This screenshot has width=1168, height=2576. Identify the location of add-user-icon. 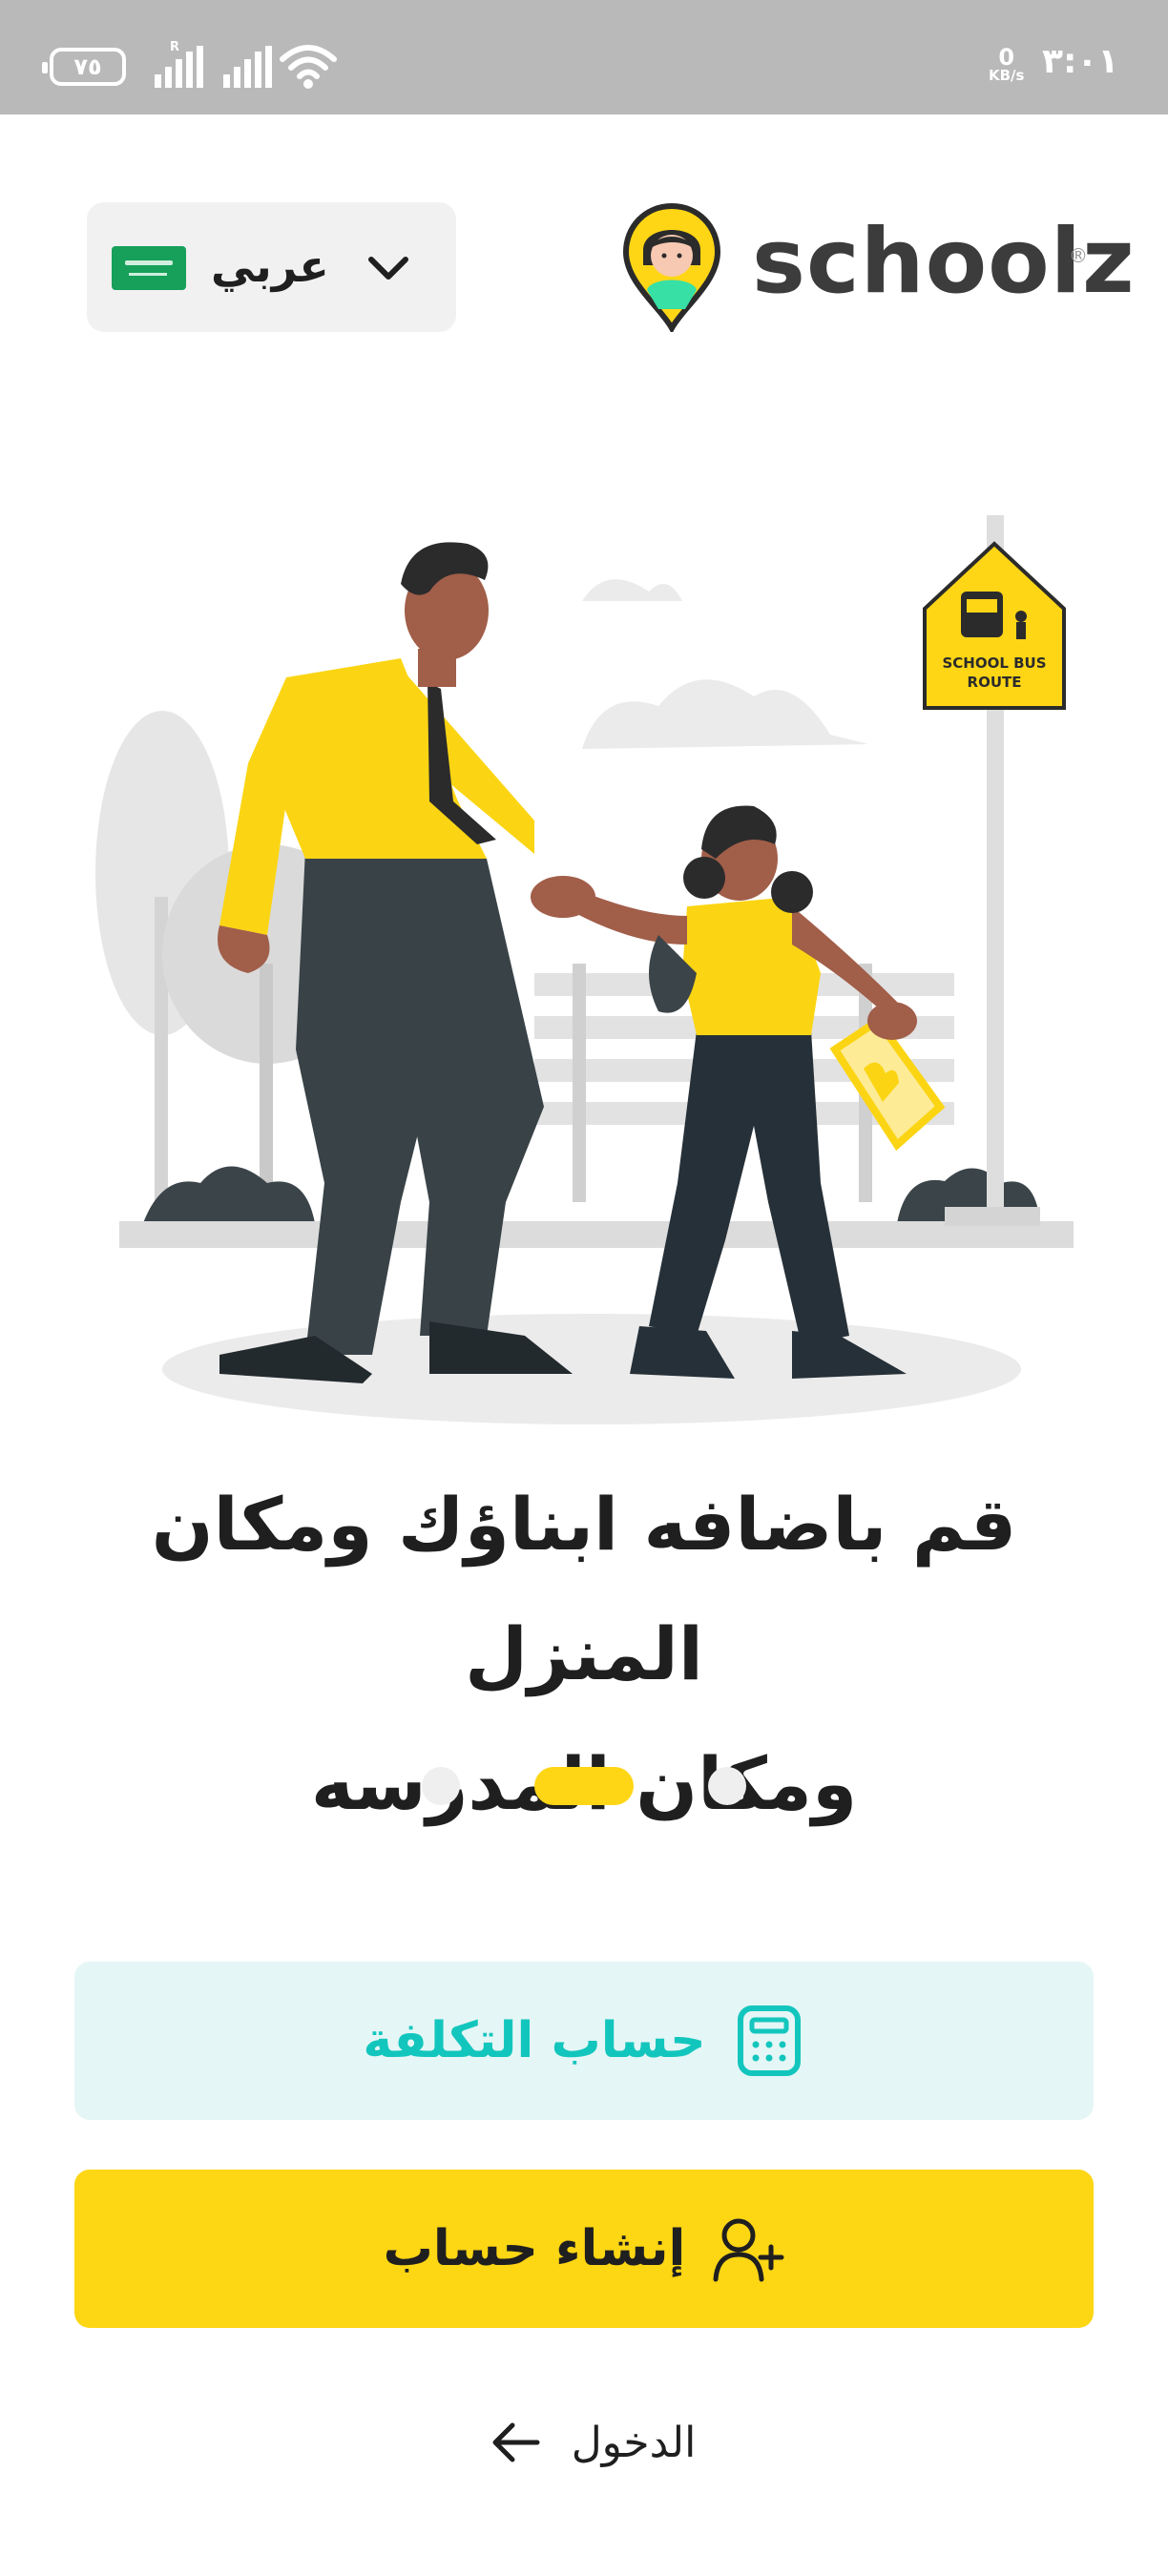
(748, 2250).